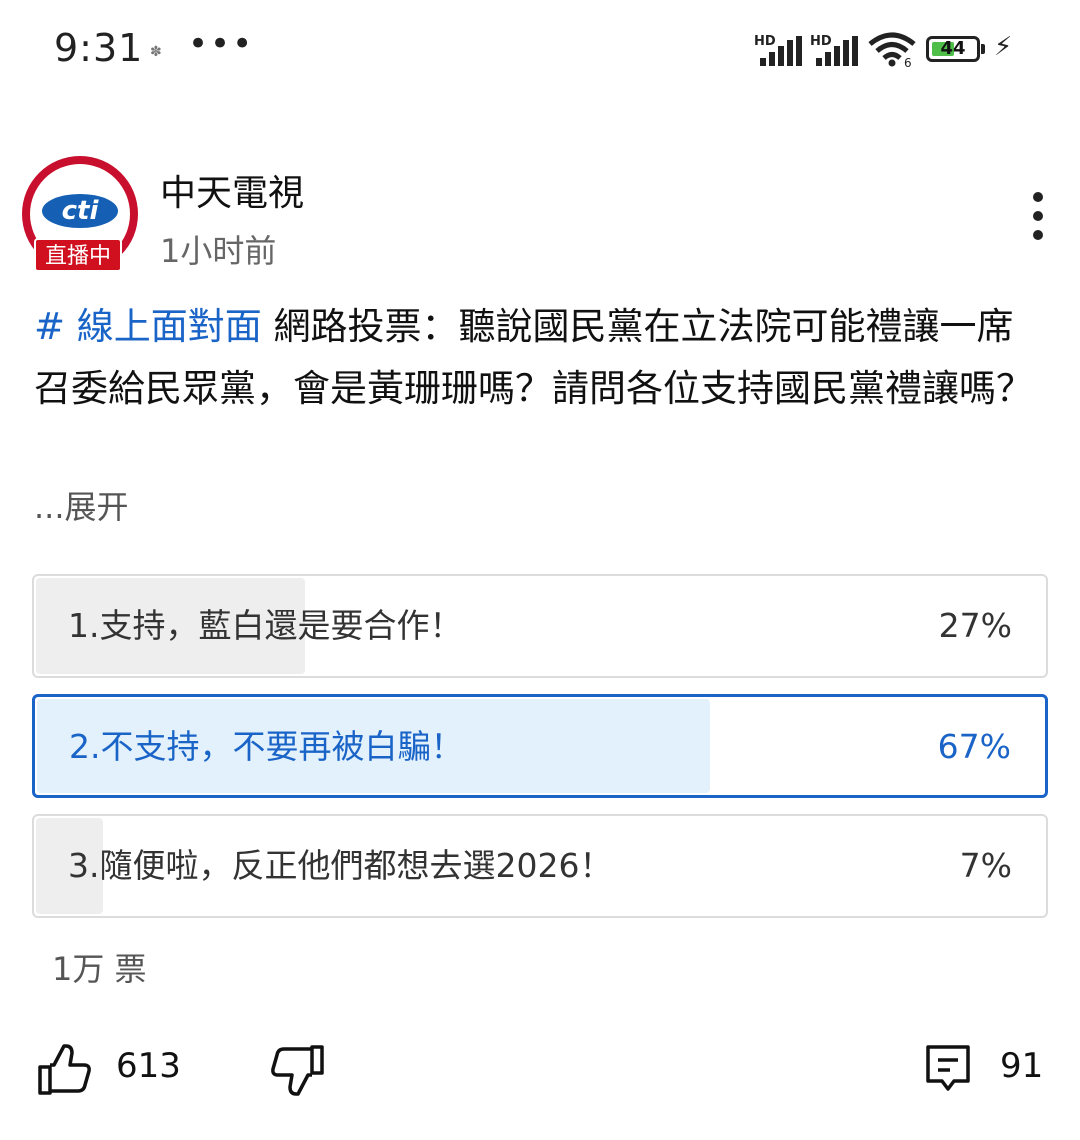 This screenshot has width=1080, height=1140. What do you see at coordinates (1022, 1066) in the screenshot?
I see `comment-count: 91` at bounding box center [1022, 1066].